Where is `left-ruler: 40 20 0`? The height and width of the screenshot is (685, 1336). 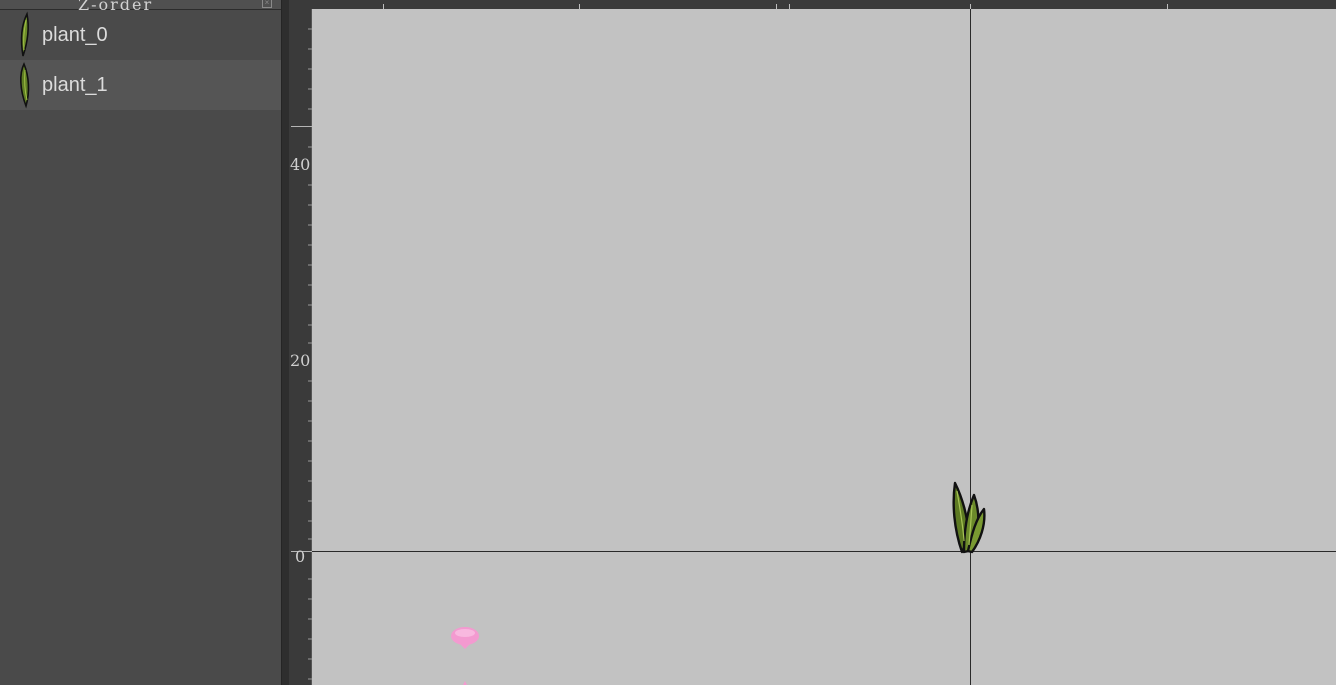 left-ruler: 40 20 0 is located at coordinates (300, 347).